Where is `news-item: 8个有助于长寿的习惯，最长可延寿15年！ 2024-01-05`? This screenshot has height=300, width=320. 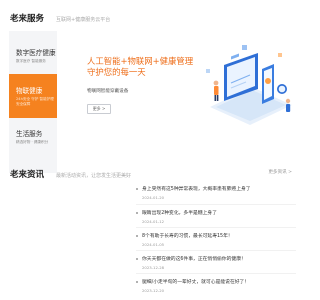 news-item: 8个有助于长寿的习惯，最长可延寿15年！ 2024-01-05 is located at coordinates (216, 238).